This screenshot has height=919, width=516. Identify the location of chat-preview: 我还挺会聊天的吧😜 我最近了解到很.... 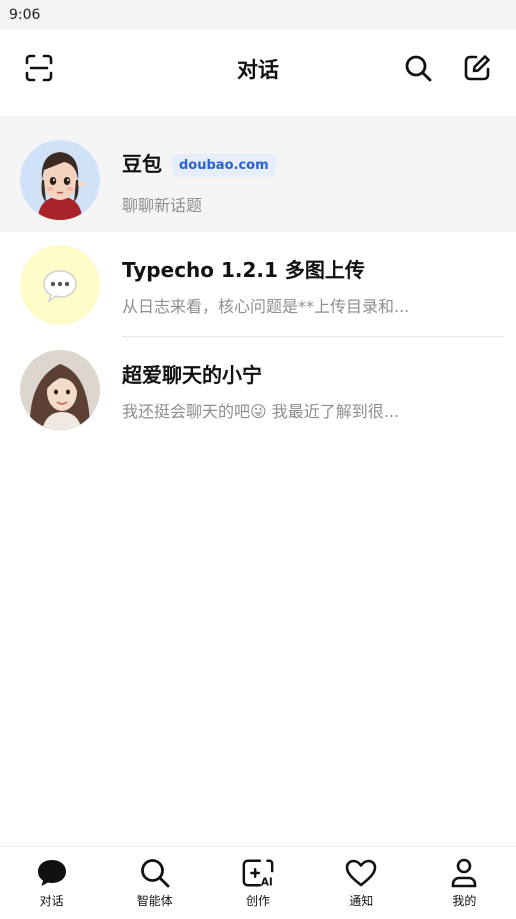
(261, 411).